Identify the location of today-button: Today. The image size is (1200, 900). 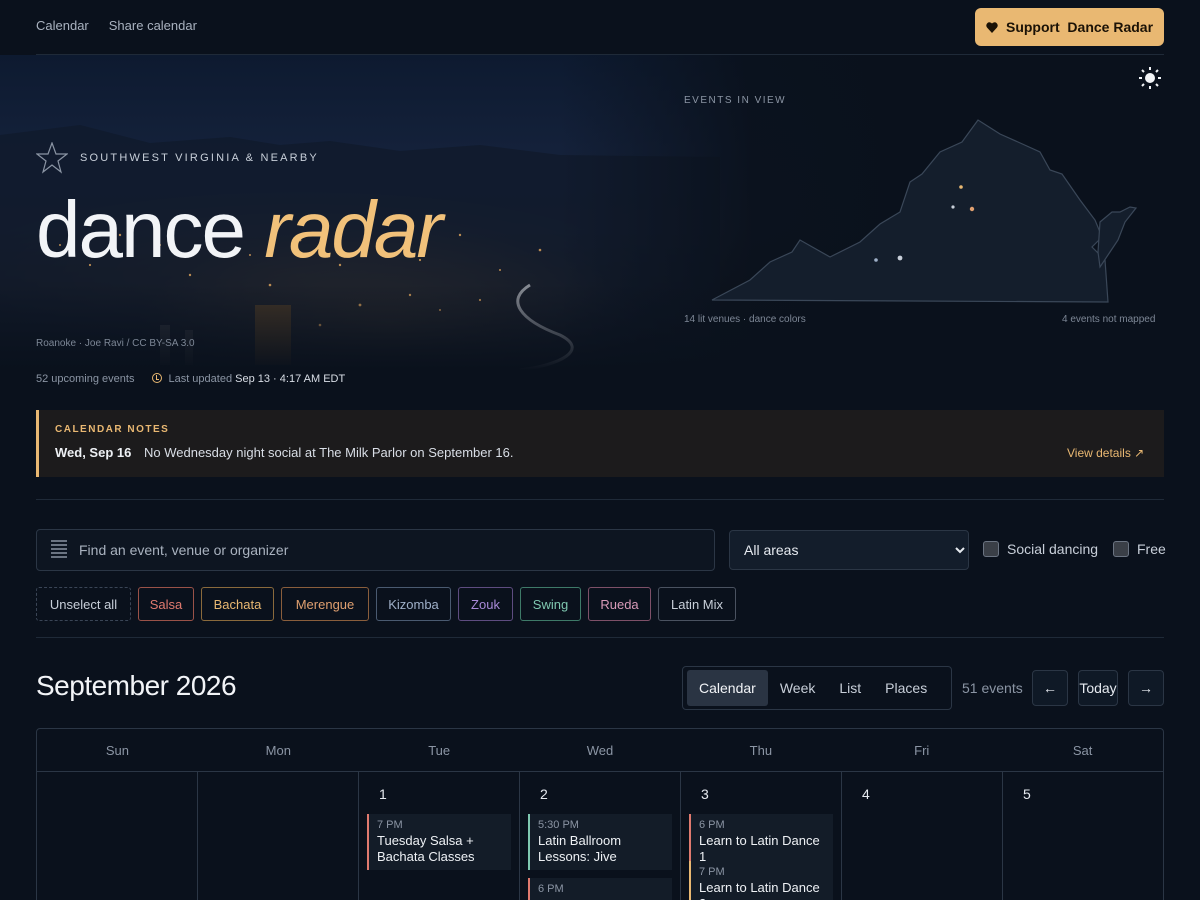
(1098, 688).